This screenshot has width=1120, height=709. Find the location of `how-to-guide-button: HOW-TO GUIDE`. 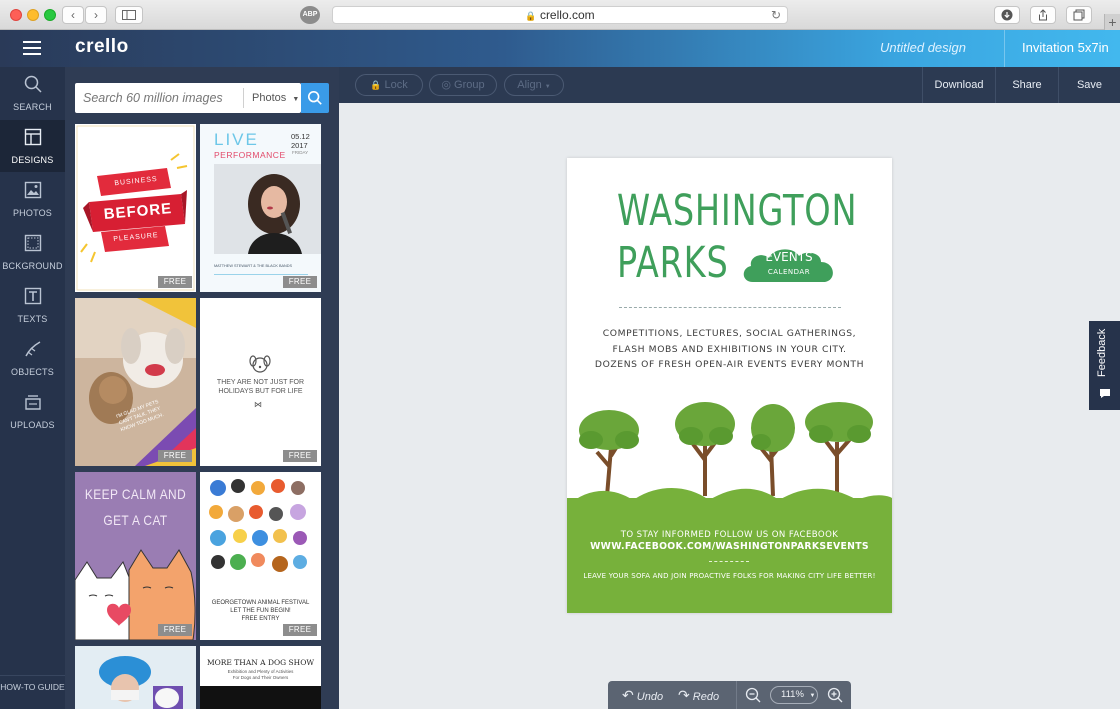

how-to-guide-button: HOW-TO GUIDE is located at coordinates (32, 692).